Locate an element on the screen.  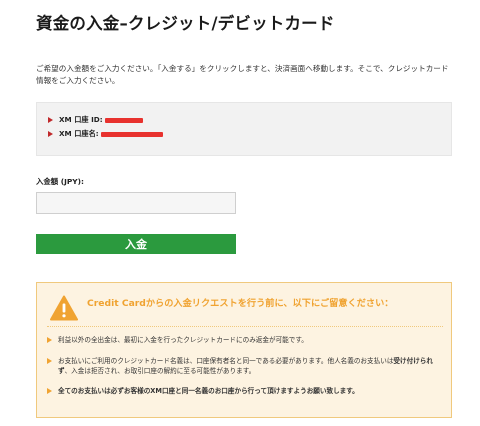
warning-triangle-icon is located at coordinates (64, 308).